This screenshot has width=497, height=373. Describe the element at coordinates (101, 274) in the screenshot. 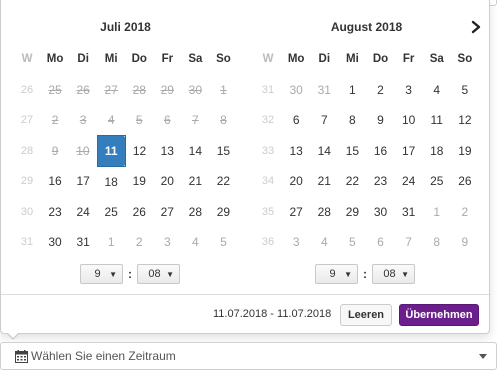

I see `hour-select-start: 9 ▼` at that location.